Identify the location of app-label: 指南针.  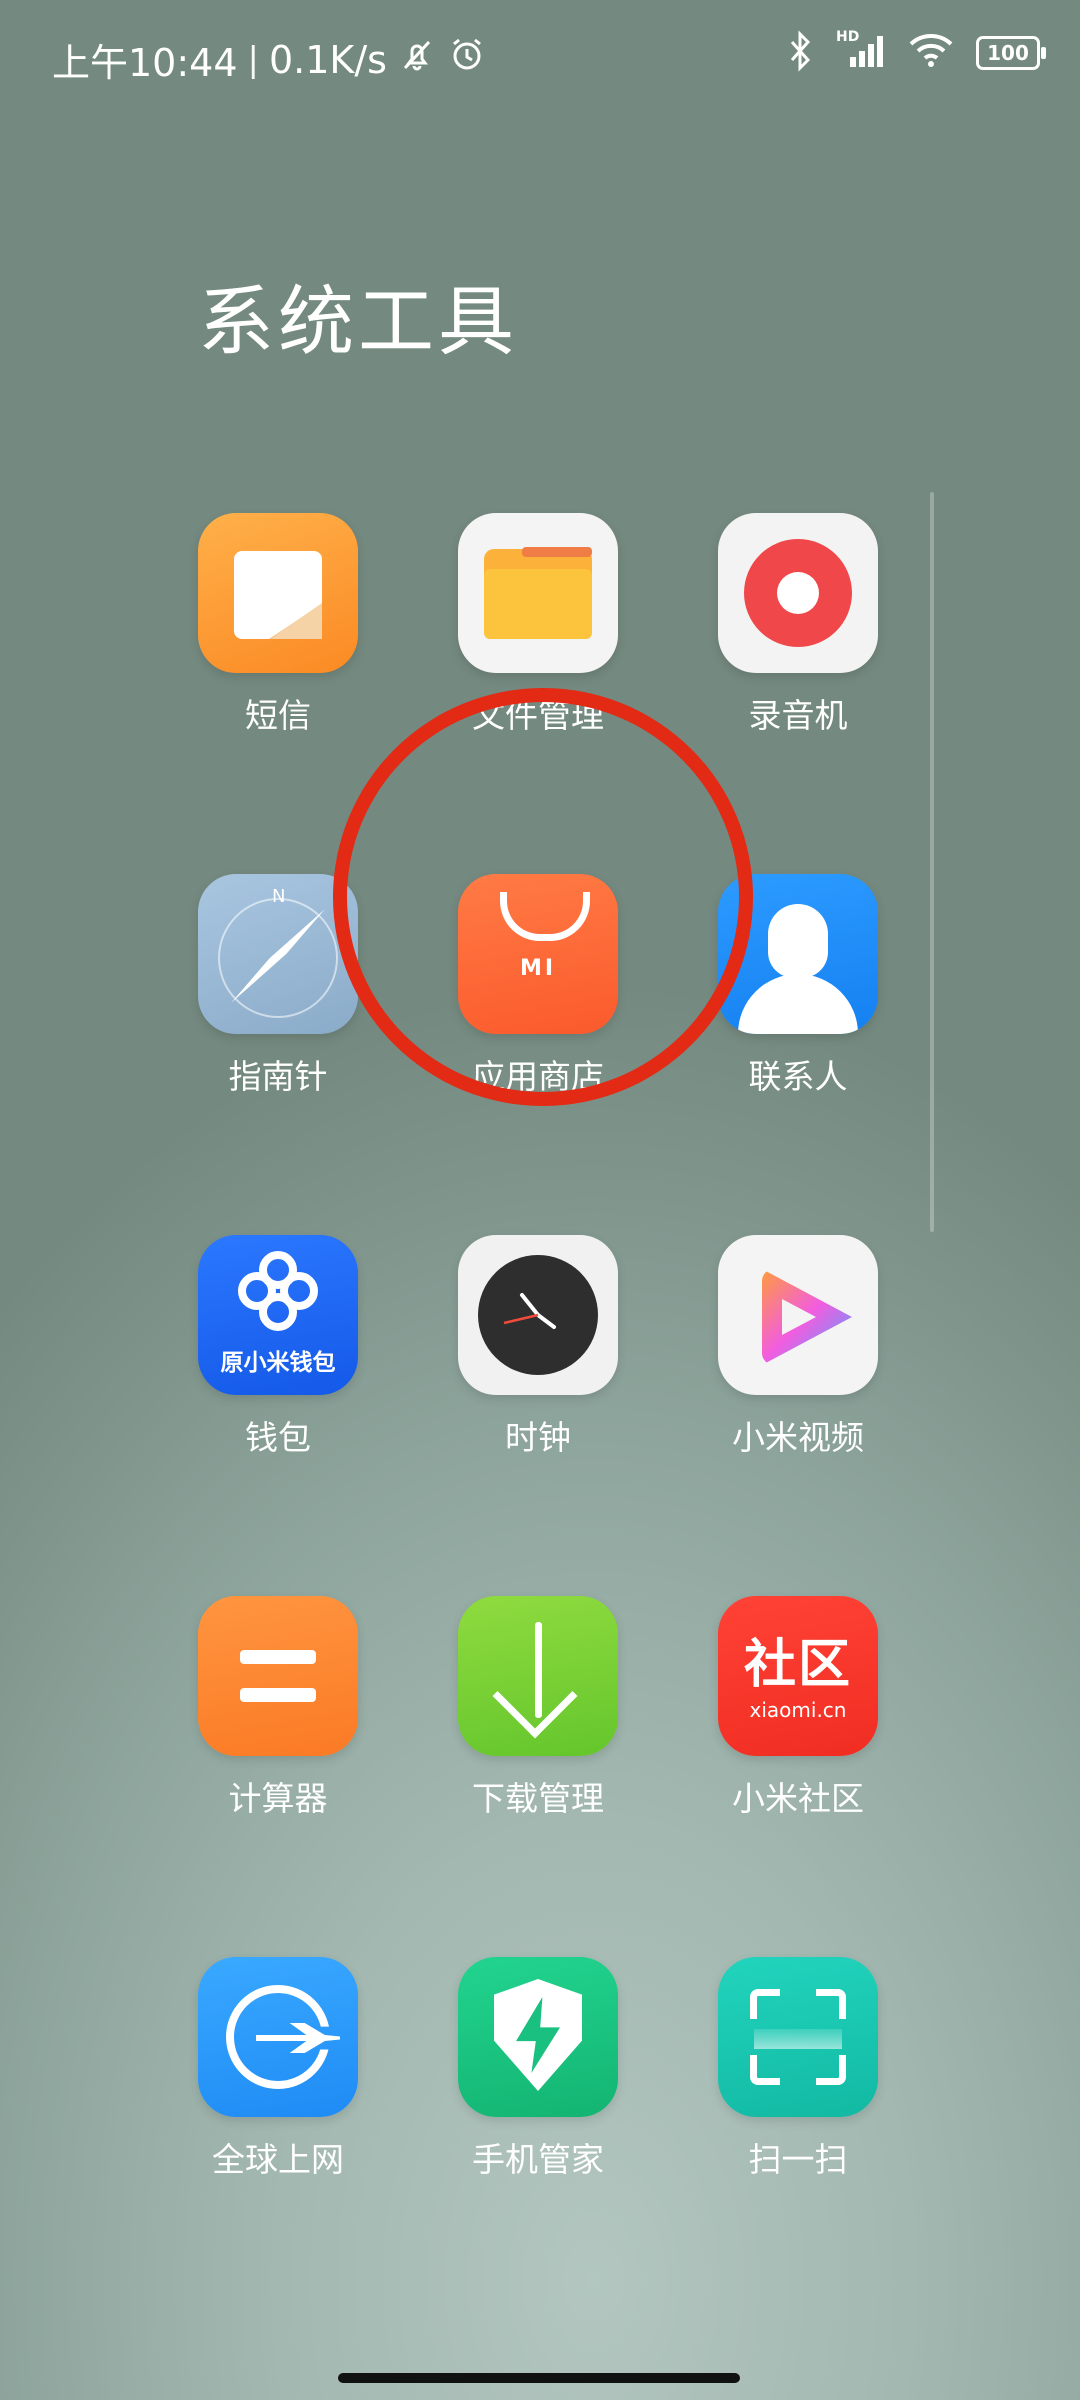
(278, 1076).